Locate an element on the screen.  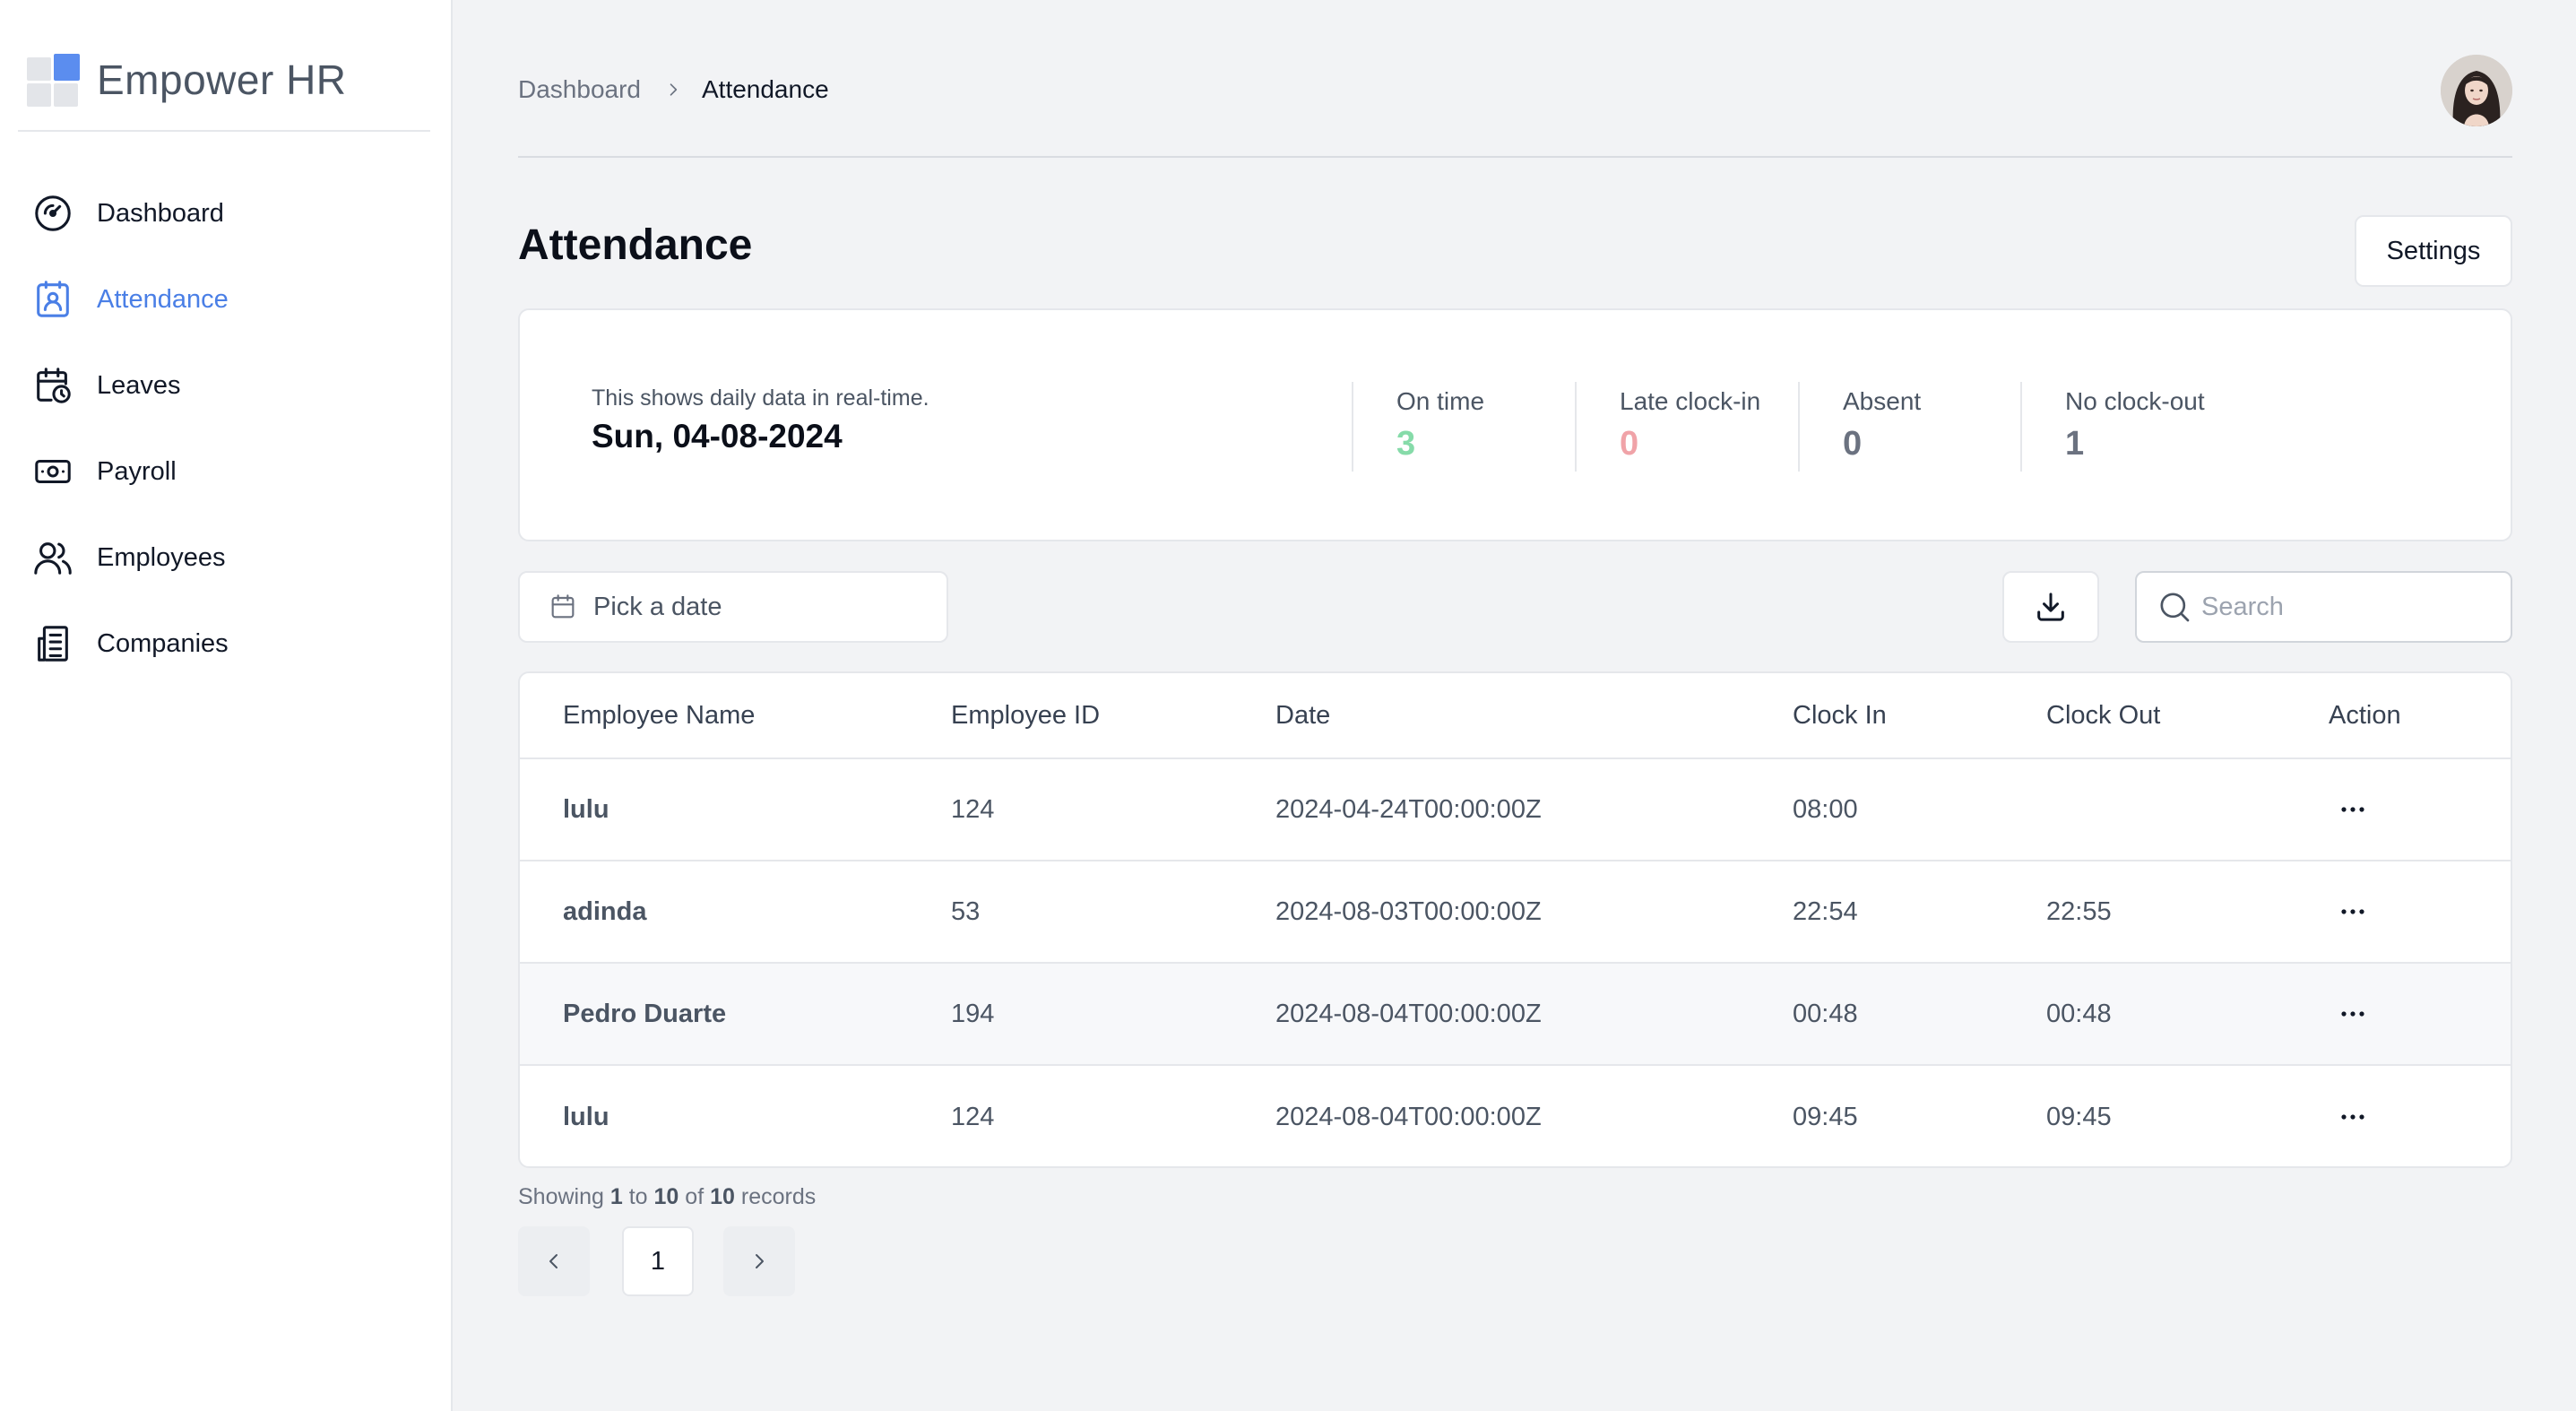
stat-value: 1 is located at coordinates (2075, 444).